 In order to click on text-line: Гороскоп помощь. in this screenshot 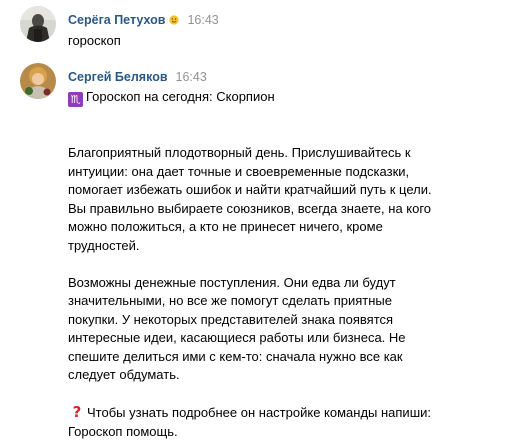, I will do `click(123, 431)`.